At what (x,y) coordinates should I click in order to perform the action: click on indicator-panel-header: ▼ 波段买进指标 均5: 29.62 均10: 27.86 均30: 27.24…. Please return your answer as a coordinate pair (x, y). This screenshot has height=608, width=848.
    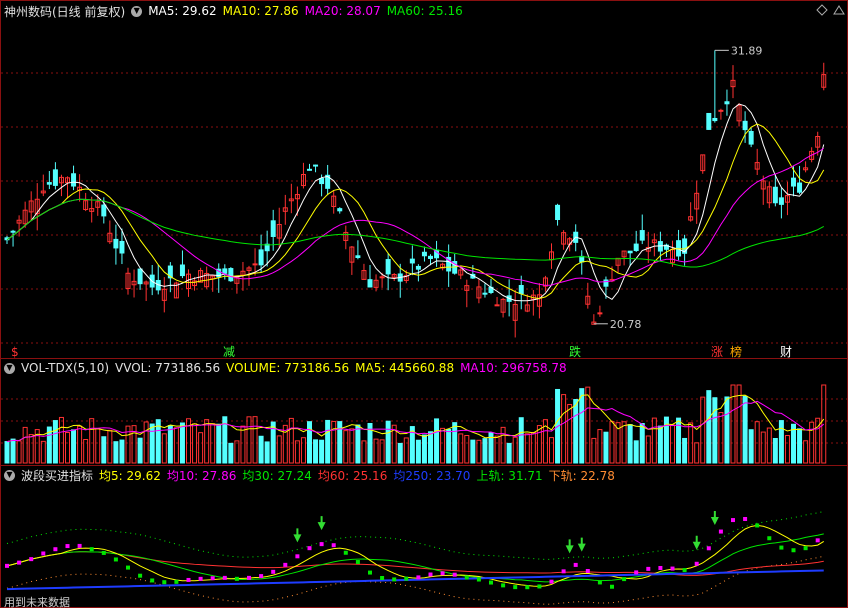
    Looking at the image, I should click on (308, 475).